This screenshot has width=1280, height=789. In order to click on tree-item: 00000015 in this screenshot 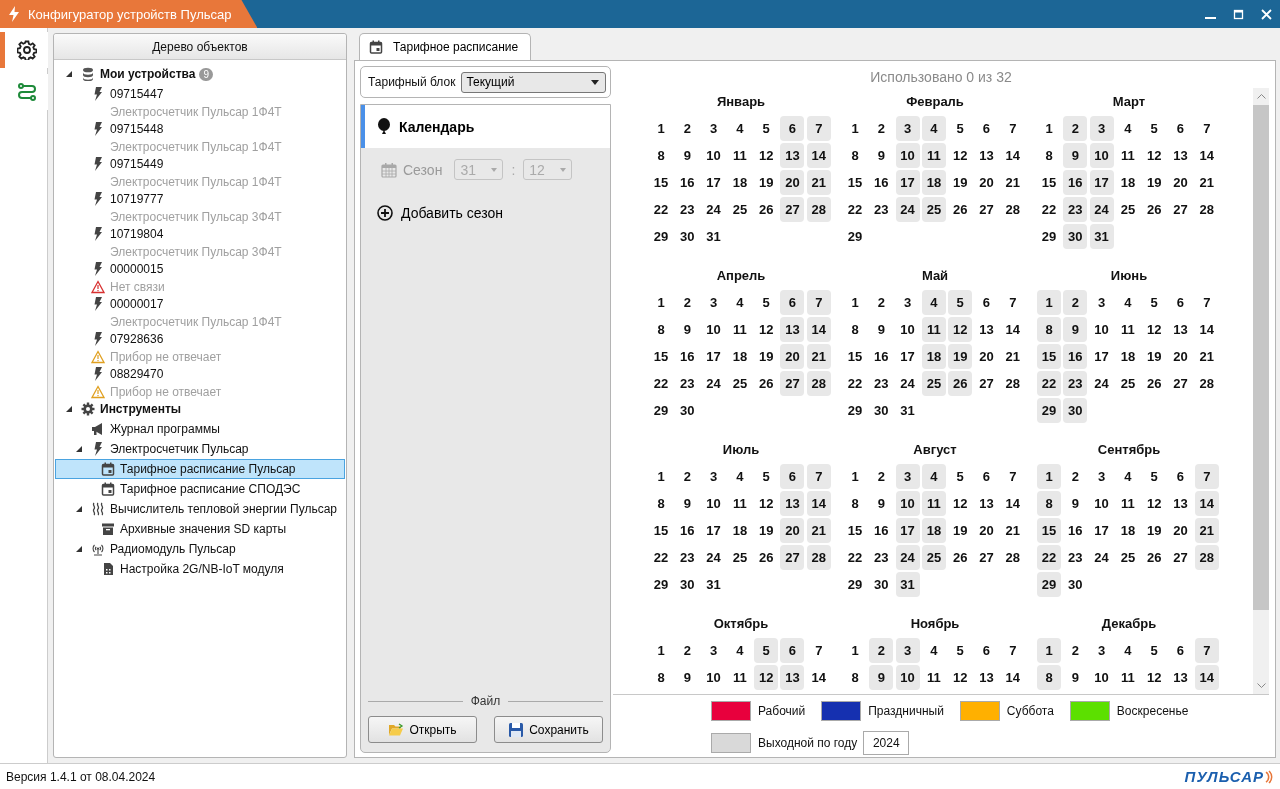, I will do `click(200, 269)`.